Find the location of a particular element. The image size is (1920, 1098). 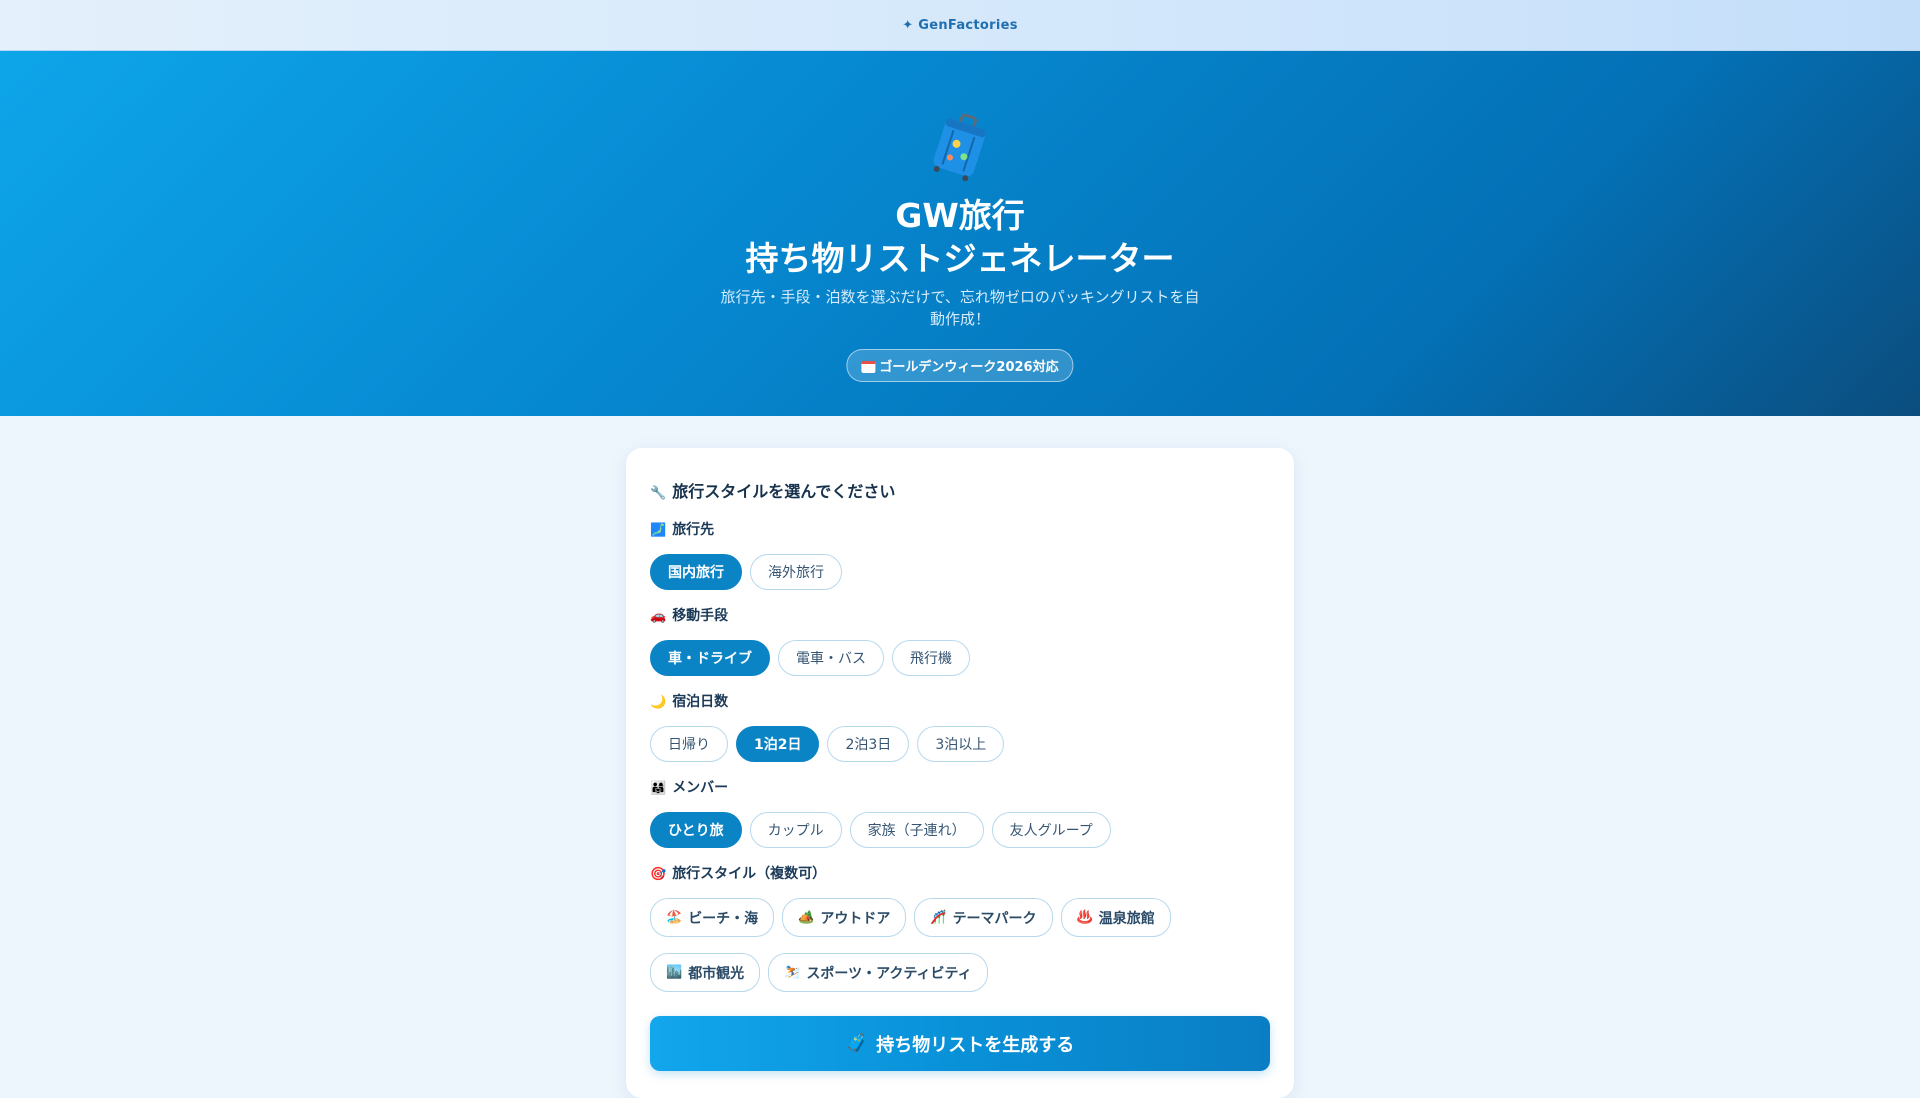

form-title: 🔧 旅行スタイルを選んでください is located at coordinates (772, 490).